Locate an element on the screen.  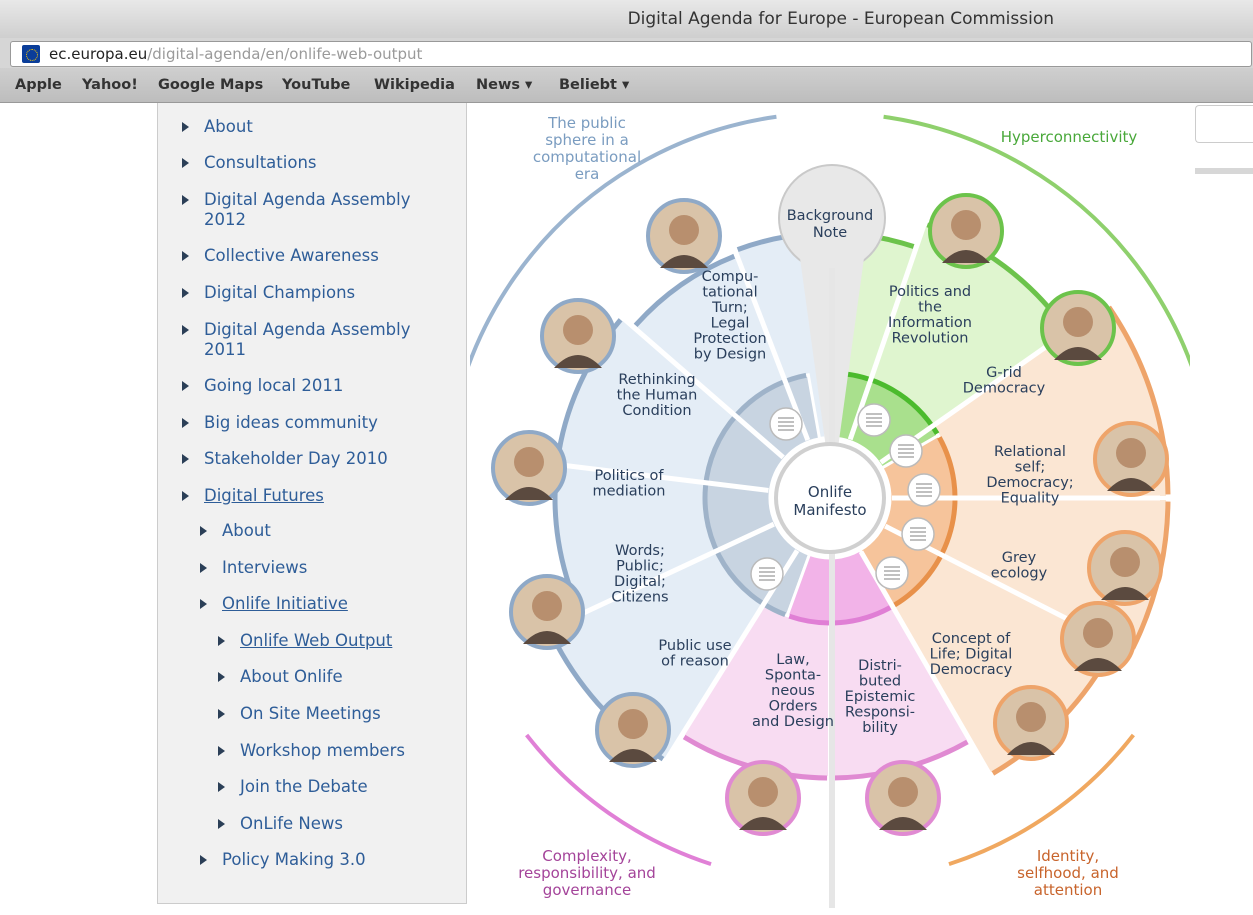
bookmark-google-maps: Google Maps is located at coordinates (210, 85).